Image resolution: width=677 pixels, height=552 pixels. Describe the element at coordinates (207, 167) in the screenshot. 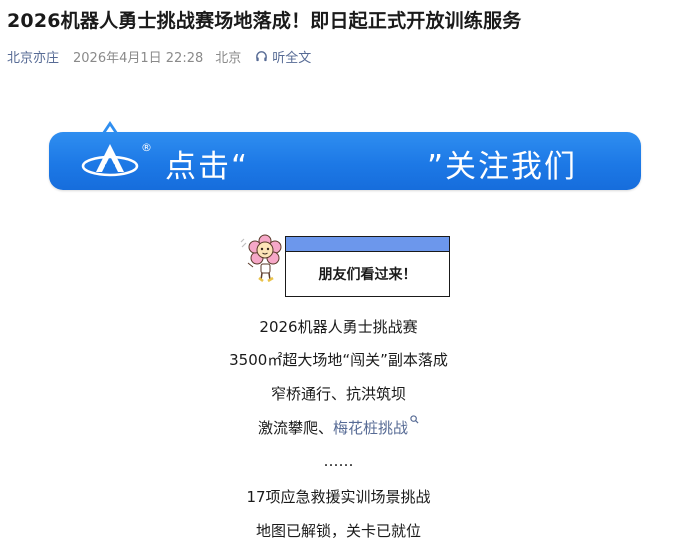

I see `banner-prefix: 点击“` at that location.